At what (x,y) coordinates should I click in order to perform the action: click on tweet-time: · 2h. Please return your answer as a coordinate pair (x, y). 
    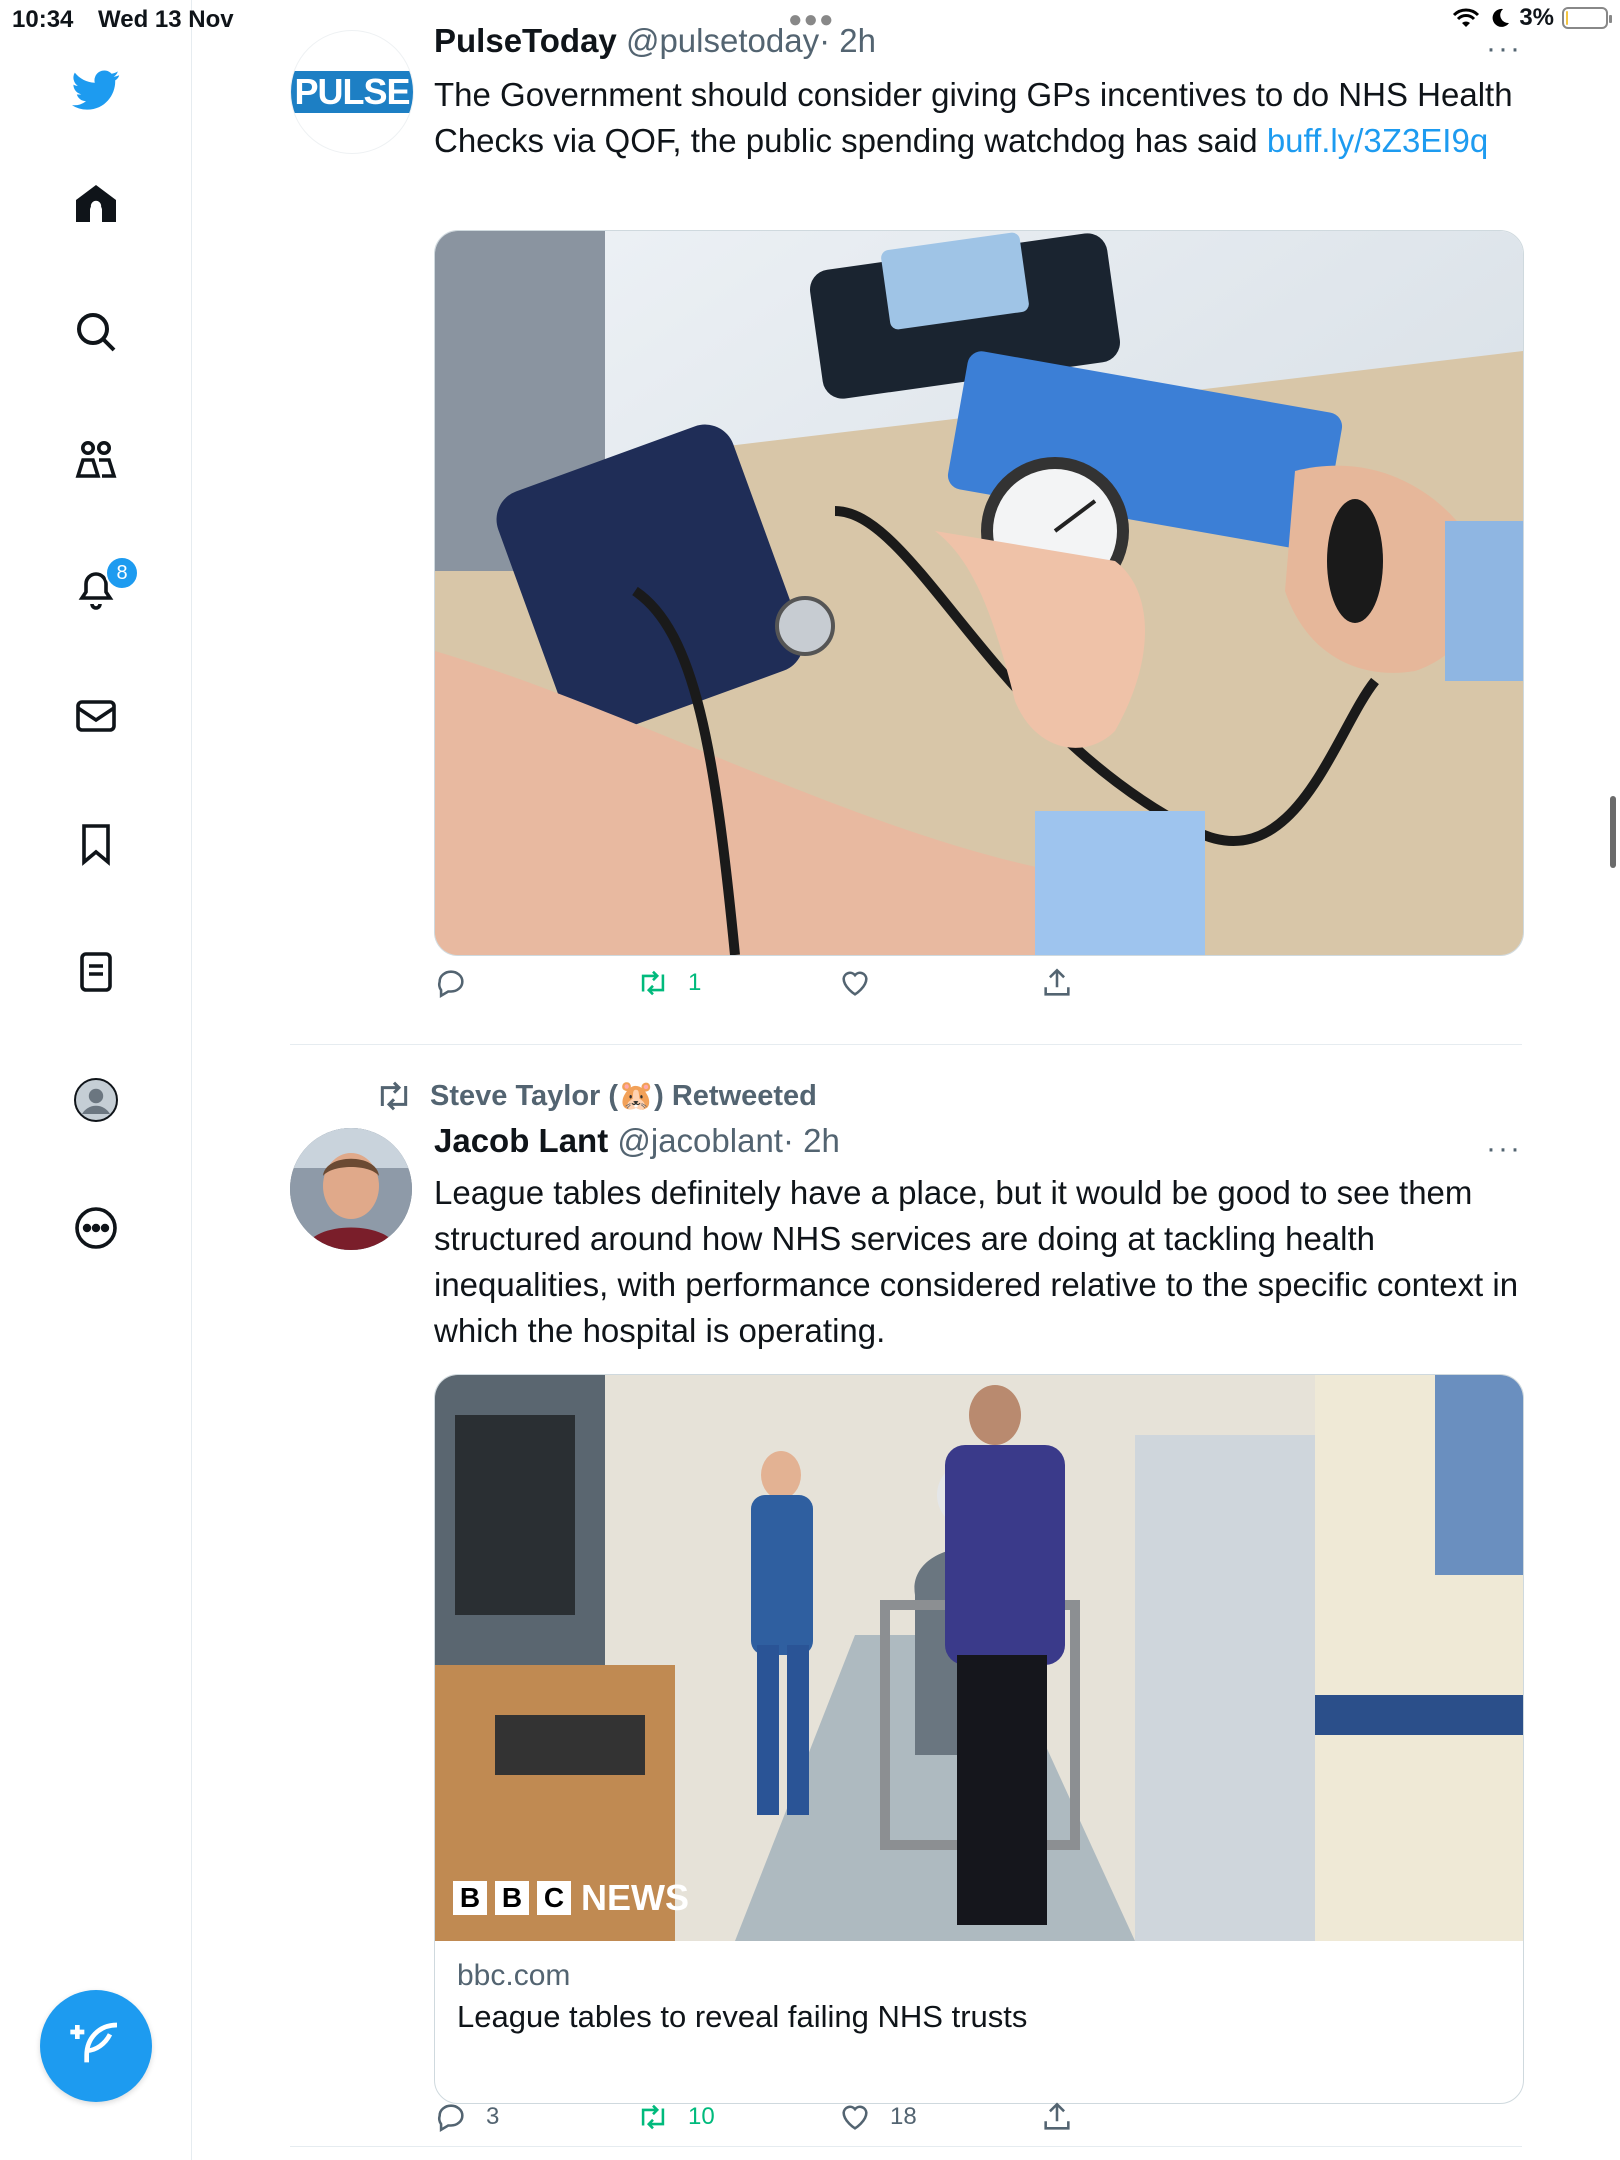
    Looking at the image, I should click on (811, 1140).